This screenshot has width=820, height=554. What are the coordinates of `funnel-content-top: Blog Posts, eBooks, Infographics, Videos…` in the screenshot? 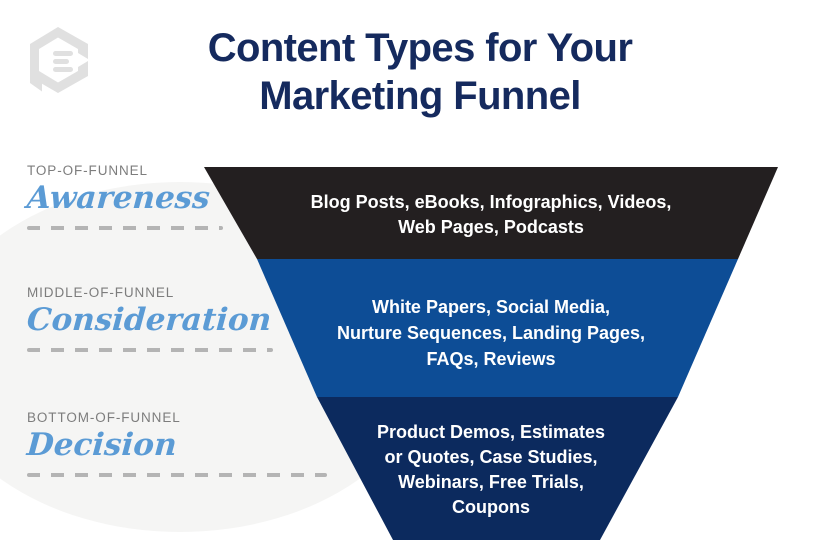 It's located at (491, 215).